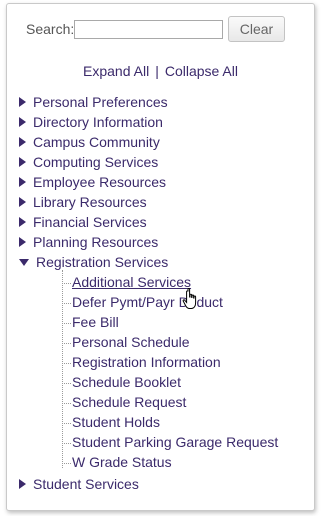  I want to click on menu-item-label: Personal Preferences, so click(100, 102).